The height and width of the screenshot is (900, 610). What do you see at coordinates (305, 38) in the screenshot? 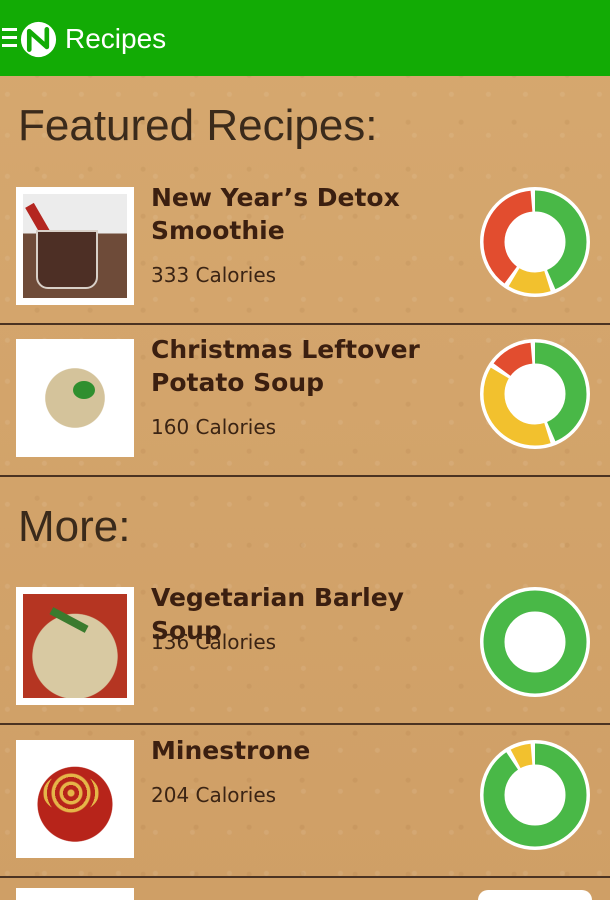
I see `app-bar: Recipes` at bounding box center [305, 38].